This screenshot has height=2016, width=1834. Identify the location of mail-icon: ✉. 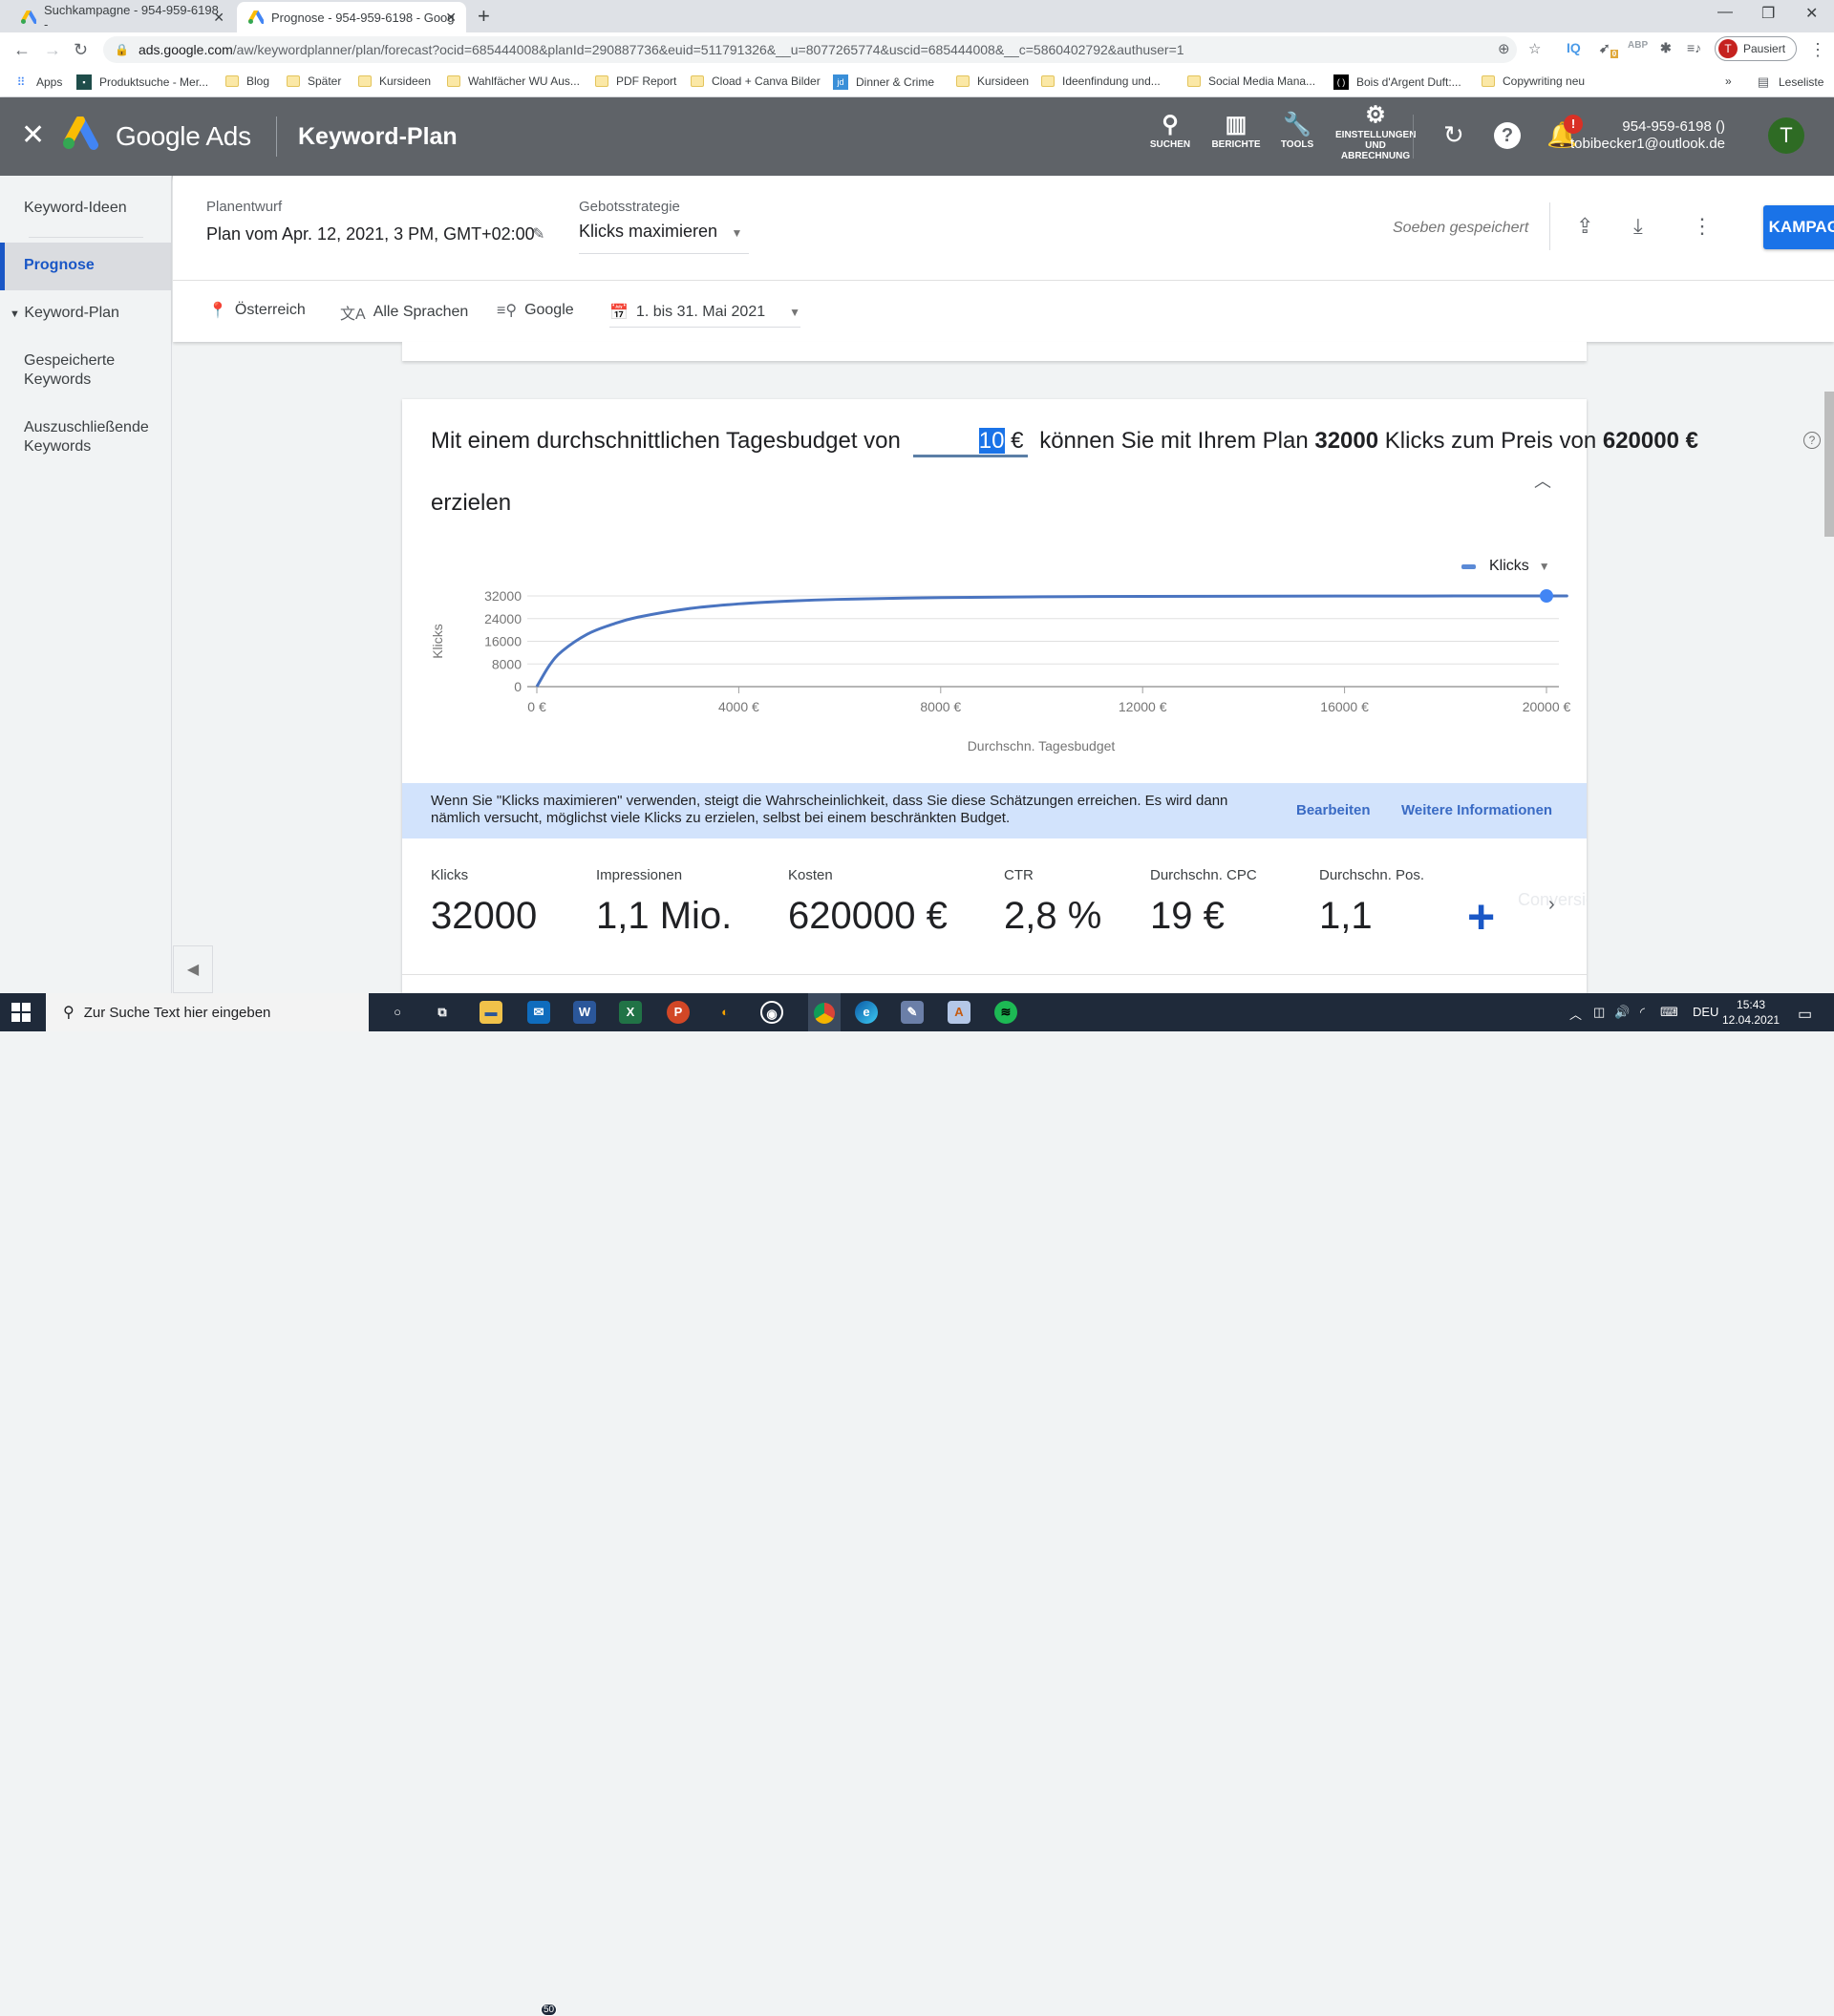
(538, 1012).